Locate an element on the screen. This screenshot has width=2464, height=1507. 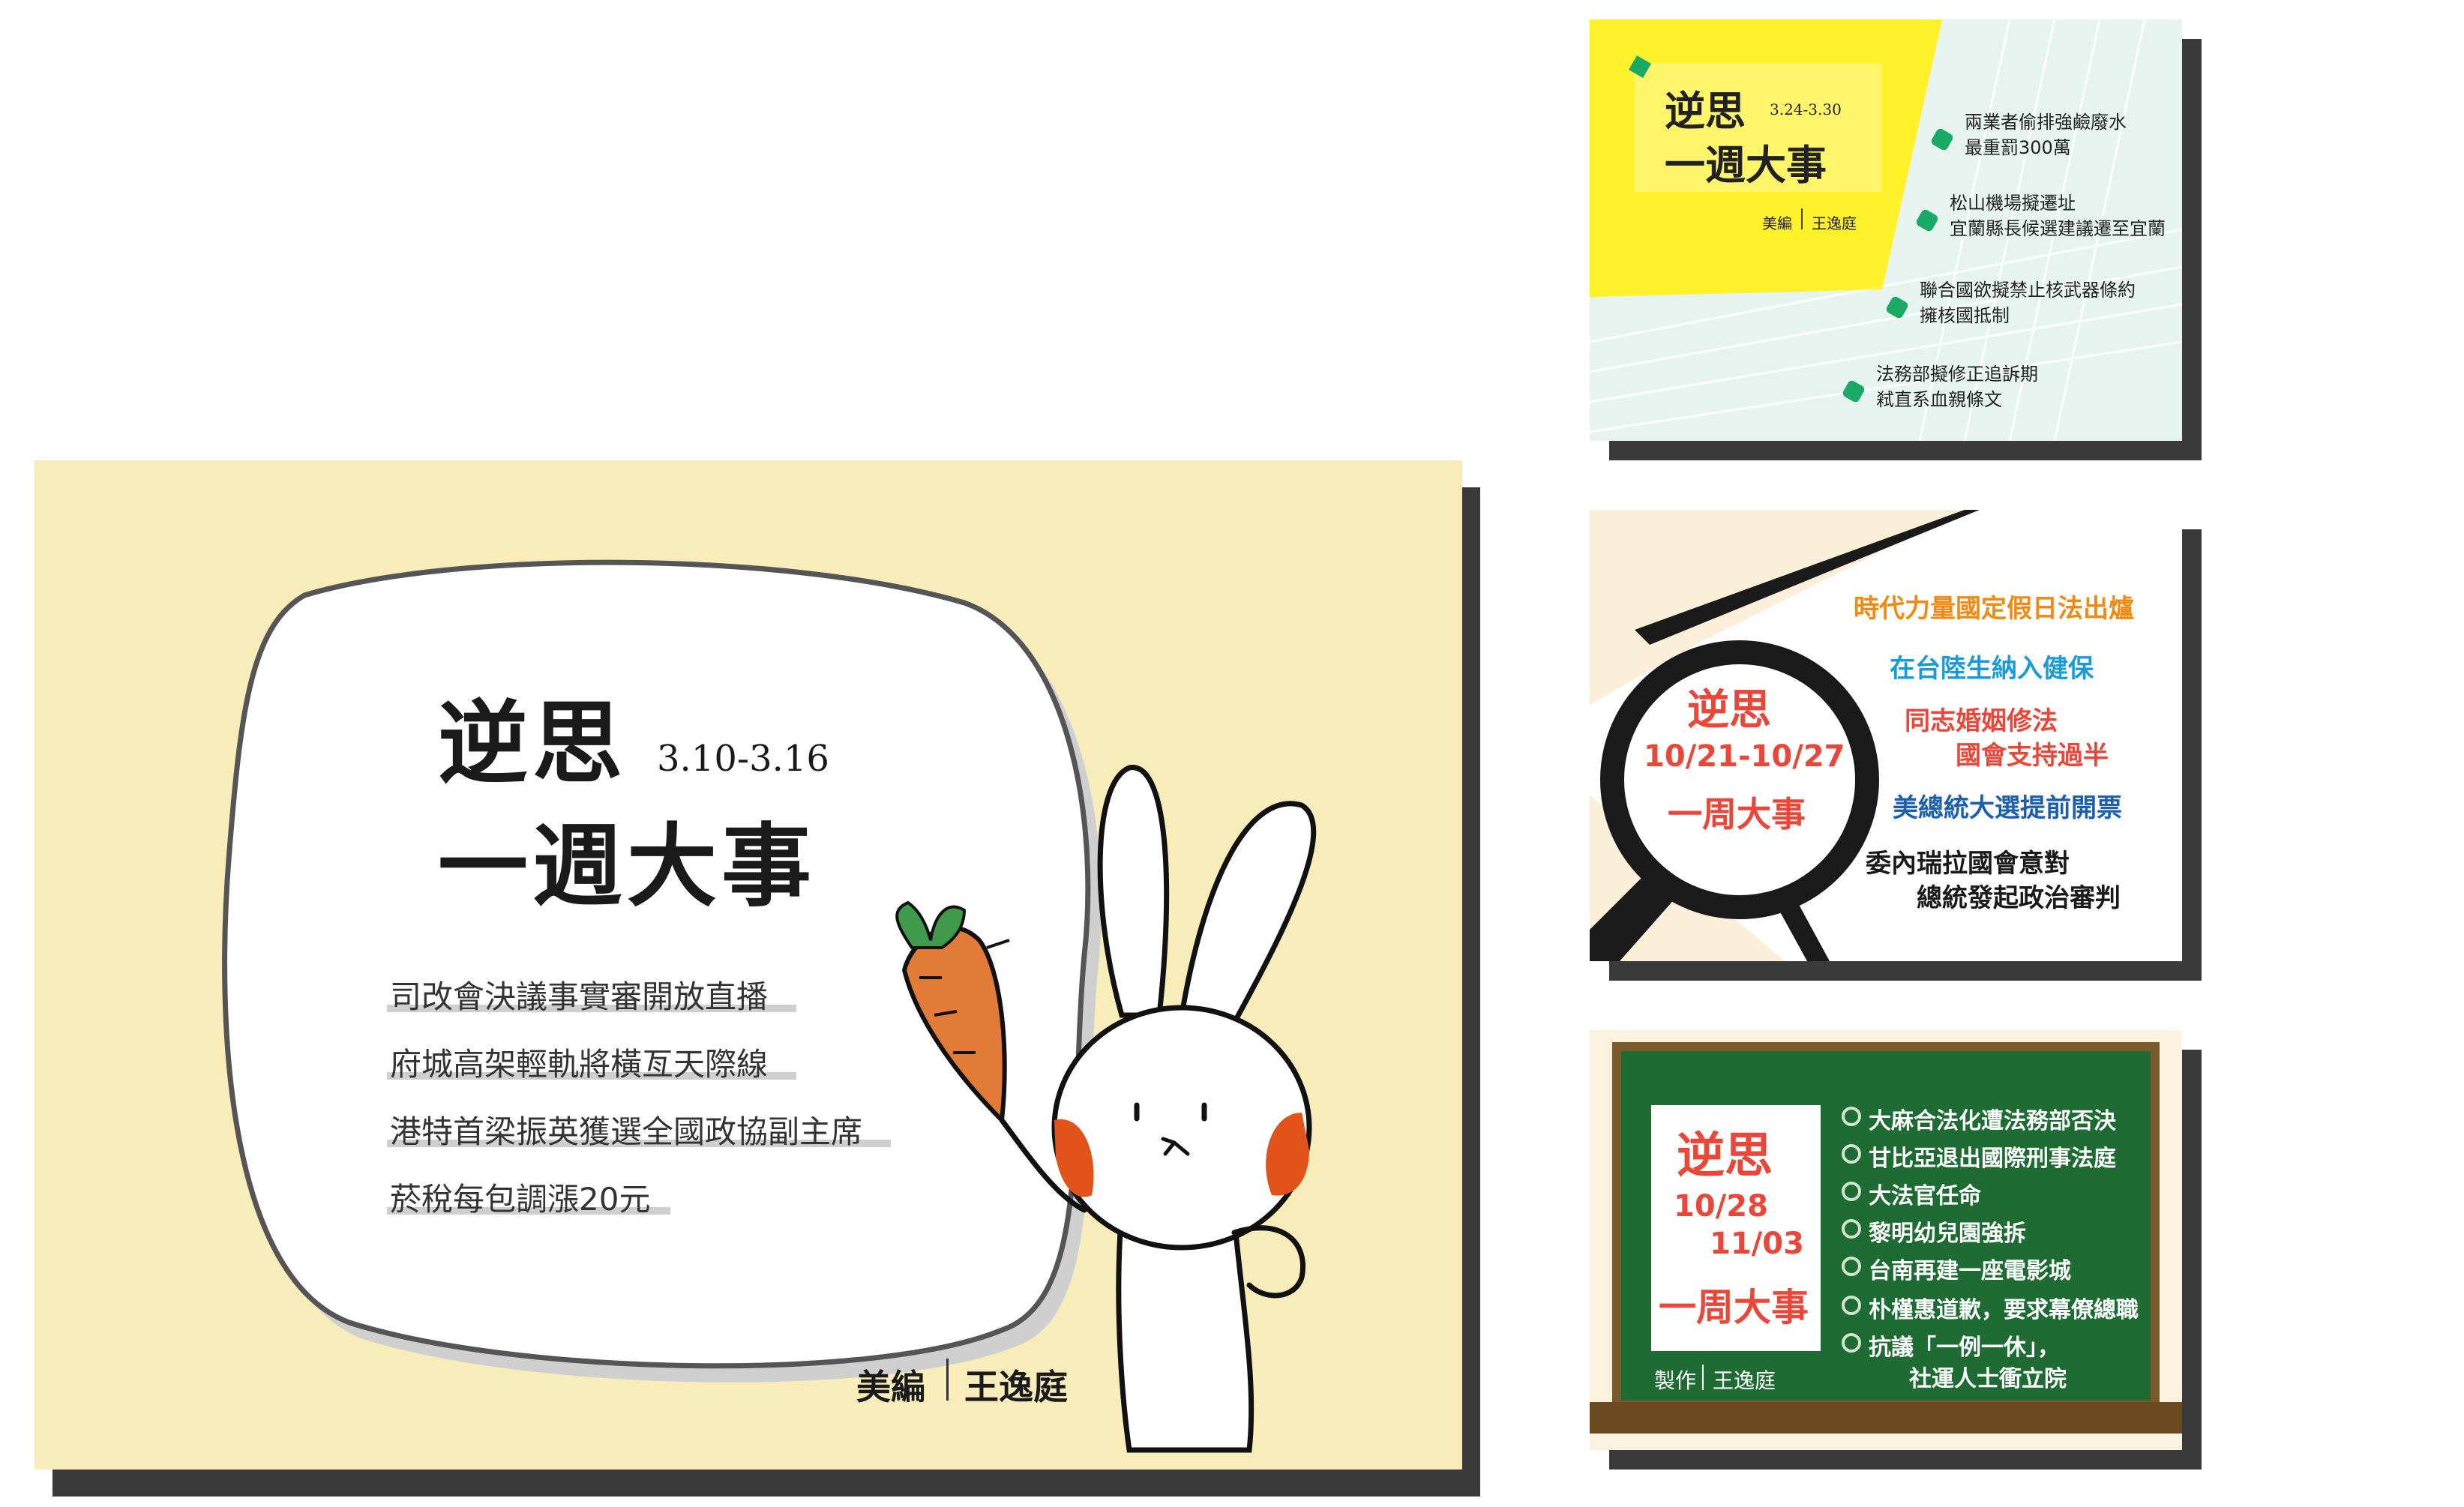
card3-item-3b: 國會支持過半 is located at coordinates (2032, 756).